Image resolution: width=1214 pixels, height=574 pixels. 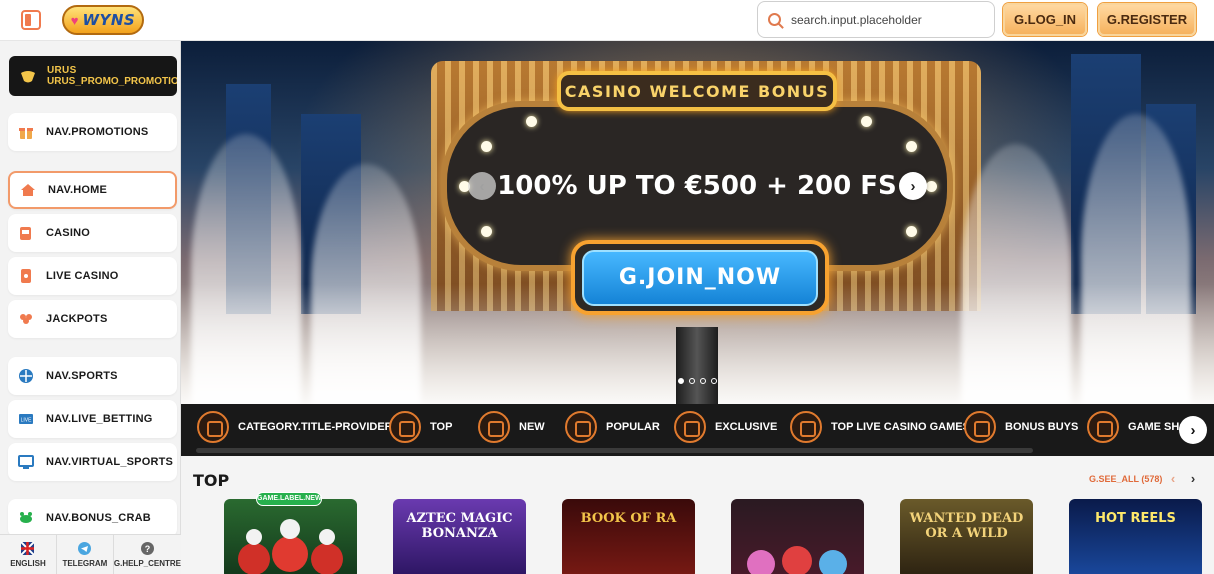 What do you see at coordinates (290, 546) in the screenshot?
I see `game-art` at bounding box center [290, 546].